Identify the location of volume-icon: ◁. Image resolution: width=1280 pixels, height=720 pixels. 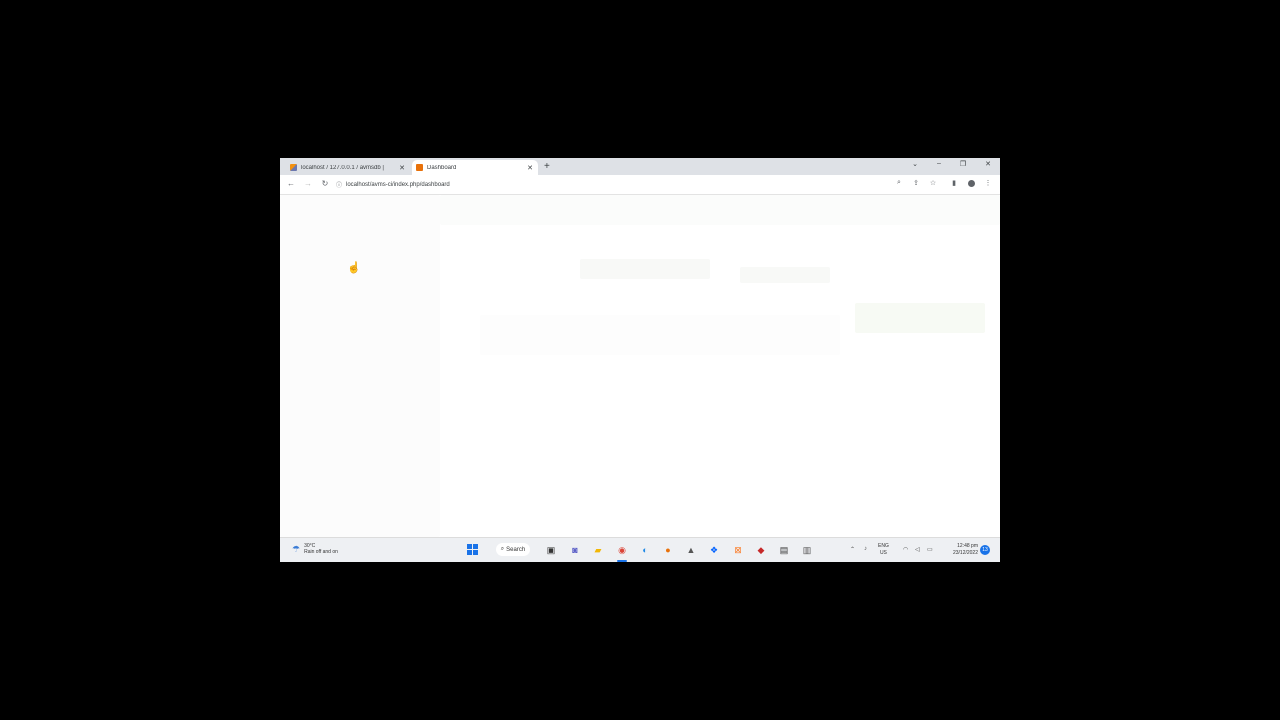
(917, 549).